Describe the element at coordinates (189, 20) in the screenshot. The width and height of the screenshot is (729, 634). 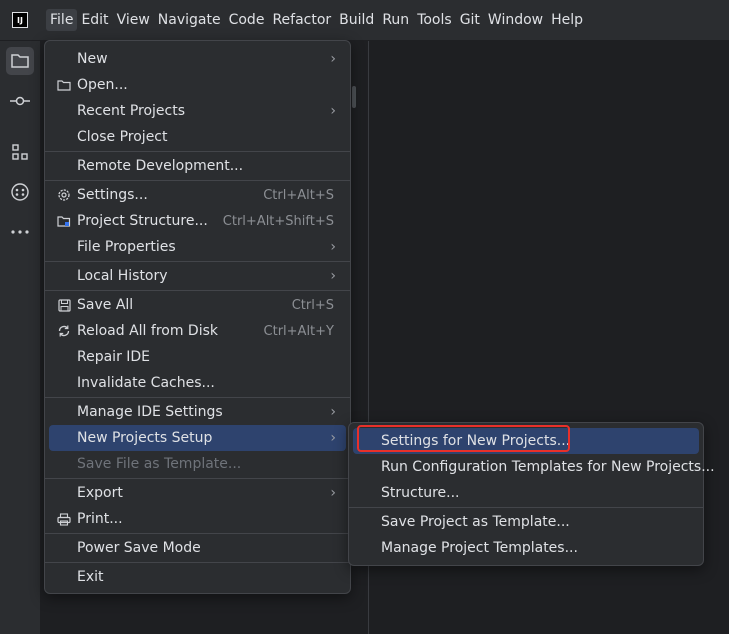
I see `menu-navigate: Navigate` at that location.